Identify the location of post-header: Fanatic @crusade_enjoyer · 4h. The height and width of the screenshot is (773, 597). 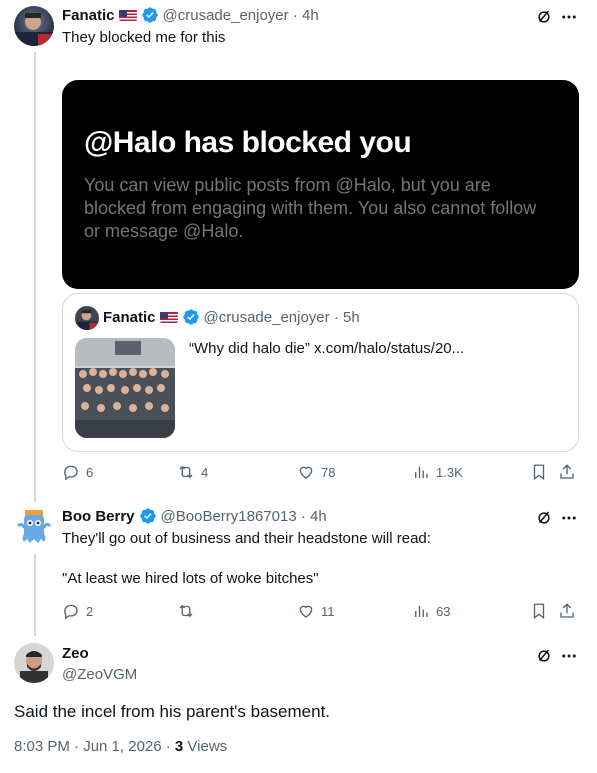
(190, 15).